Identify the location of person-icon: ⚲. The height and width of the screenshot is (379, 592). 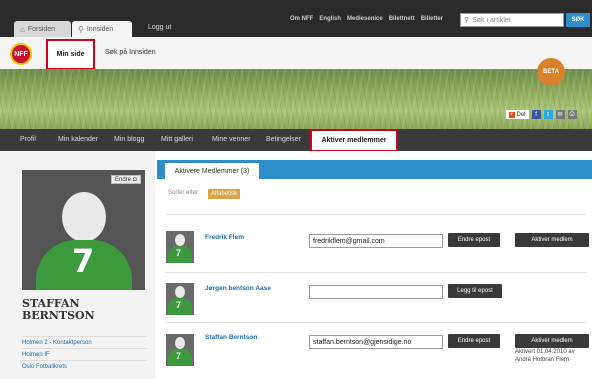
(81, 29).